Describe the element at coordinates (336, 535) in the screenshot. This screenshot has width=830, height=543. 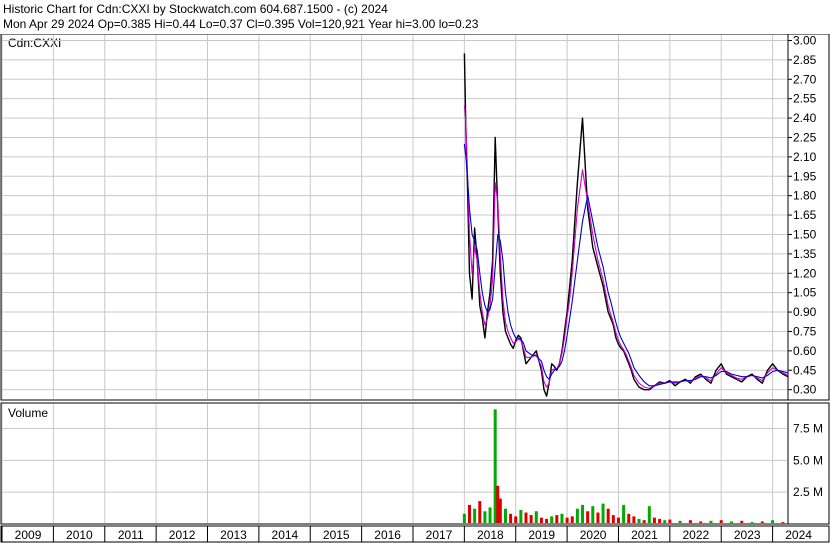
I see `x-tick-label: 2015` at that location.